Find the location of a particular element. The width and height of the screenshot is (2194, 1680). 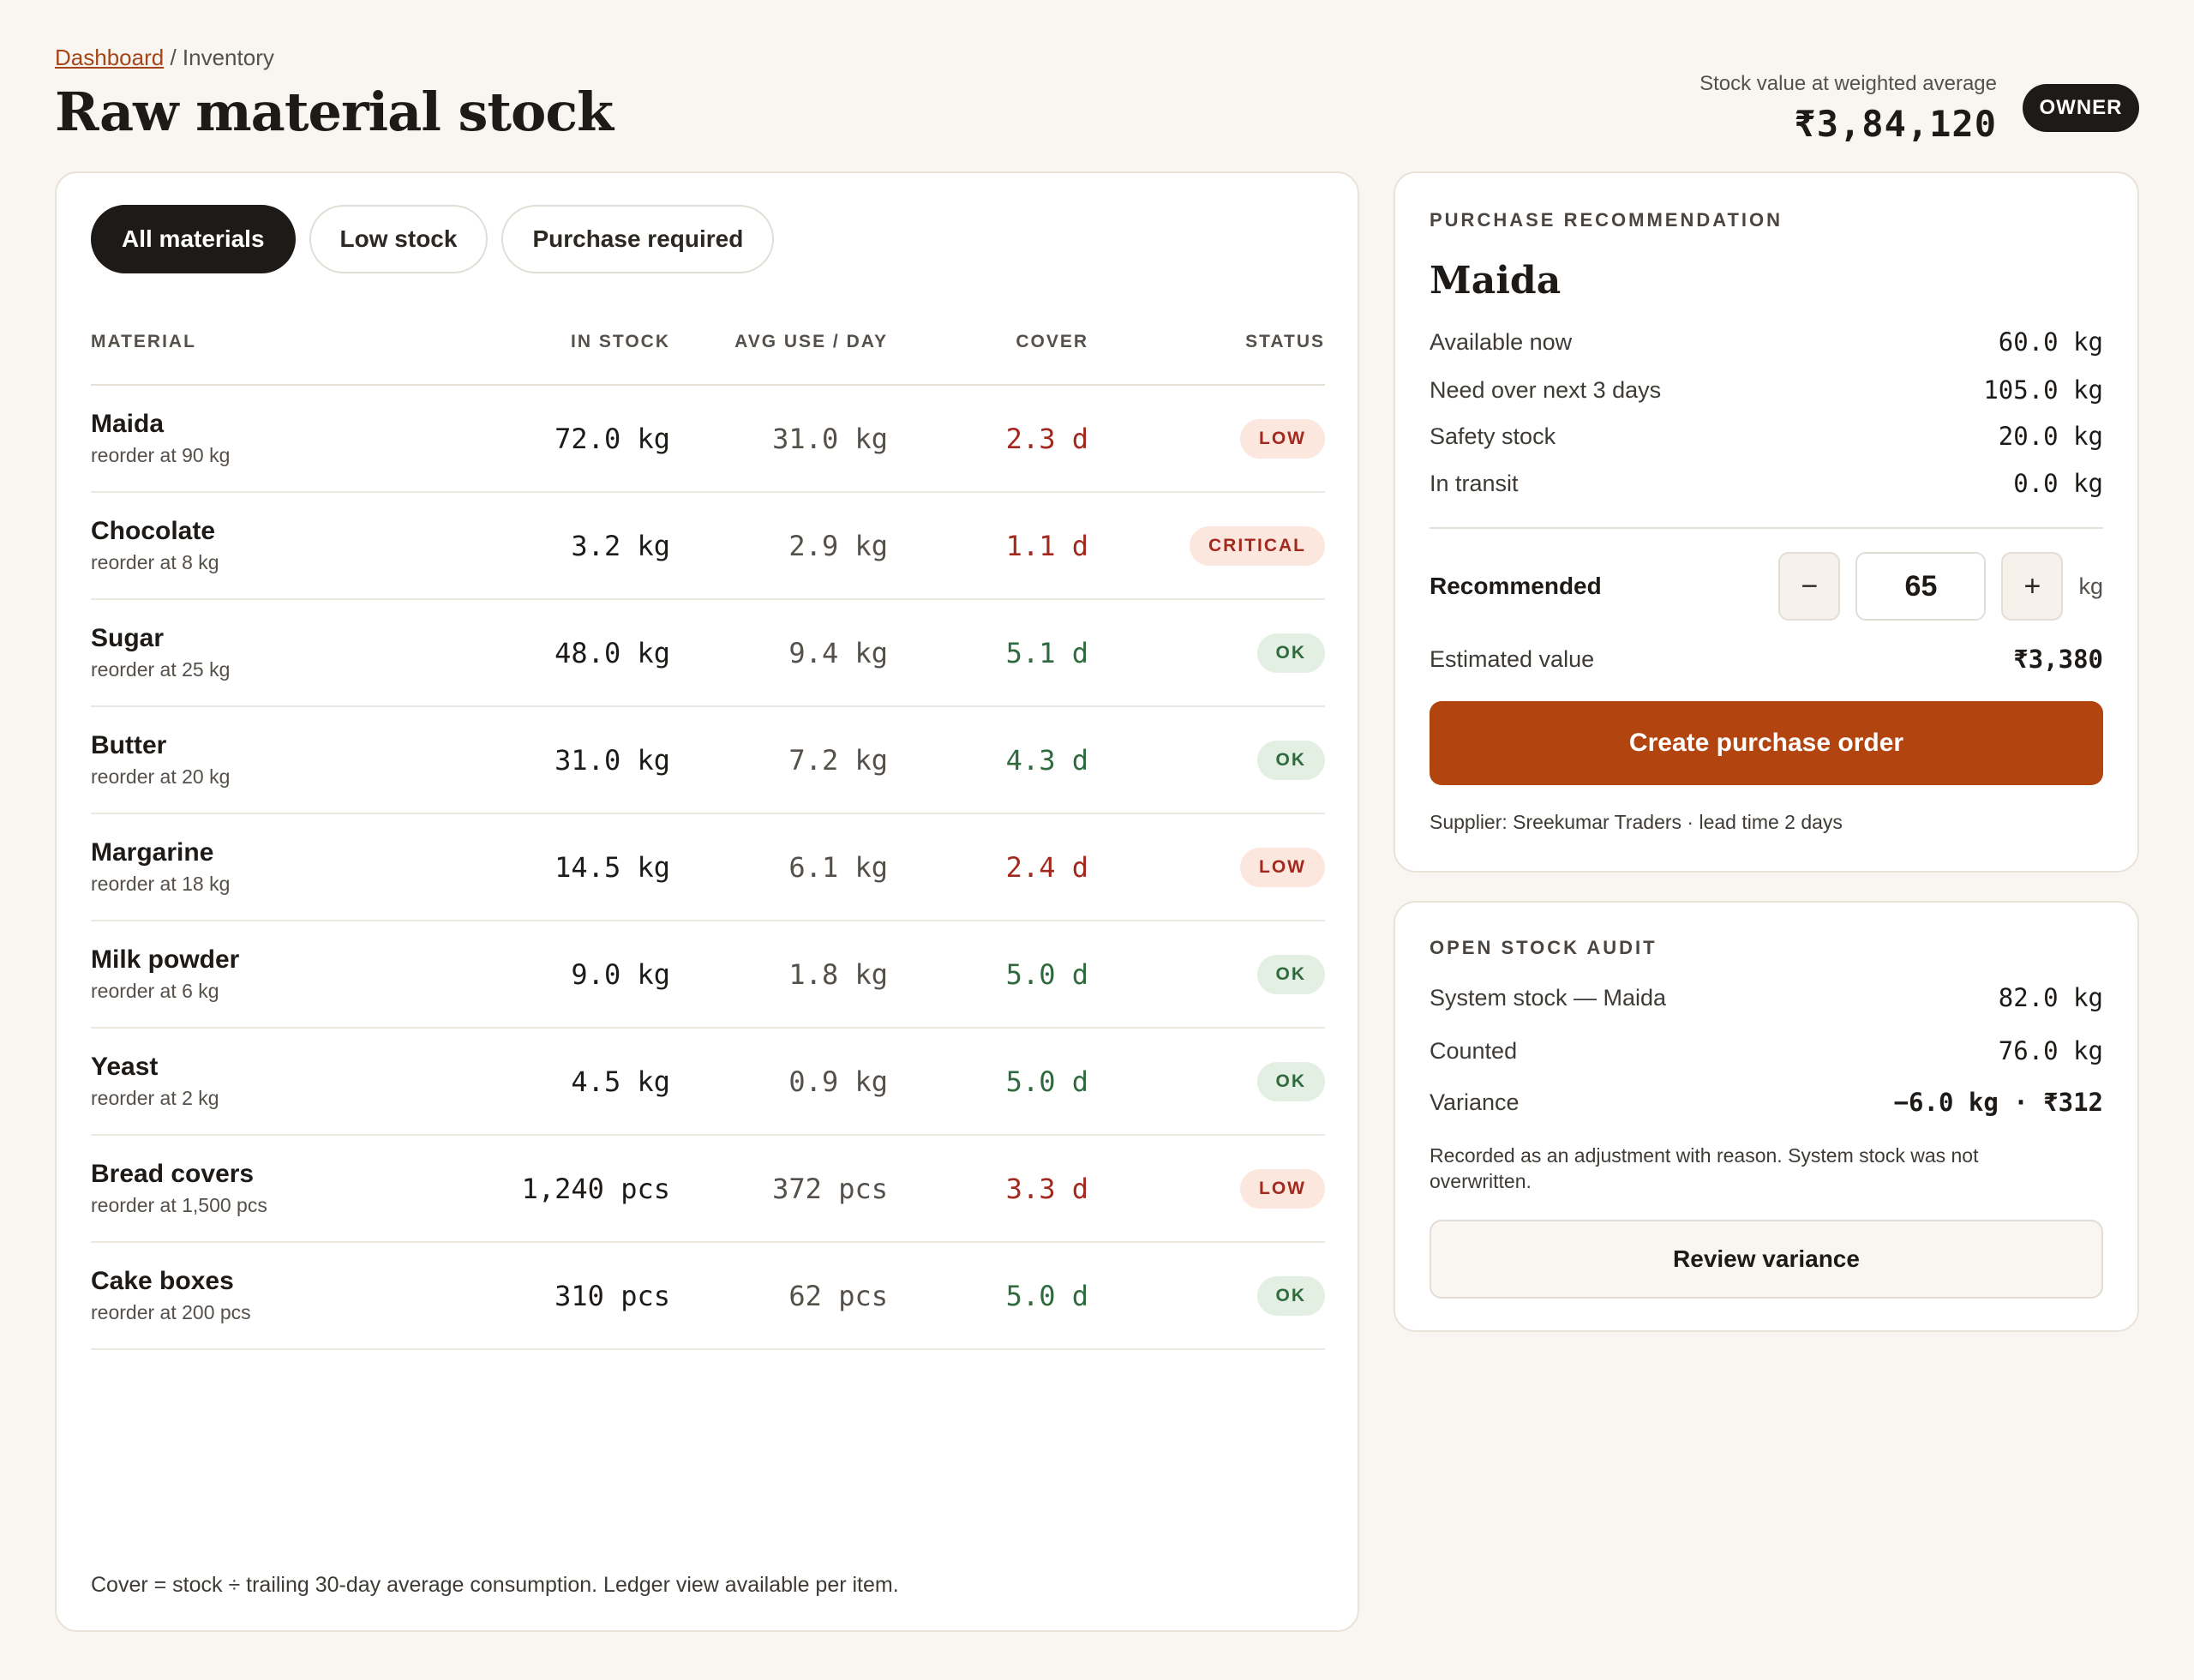

cover-value: 1.1 d is located at coordinates (1046, 545).